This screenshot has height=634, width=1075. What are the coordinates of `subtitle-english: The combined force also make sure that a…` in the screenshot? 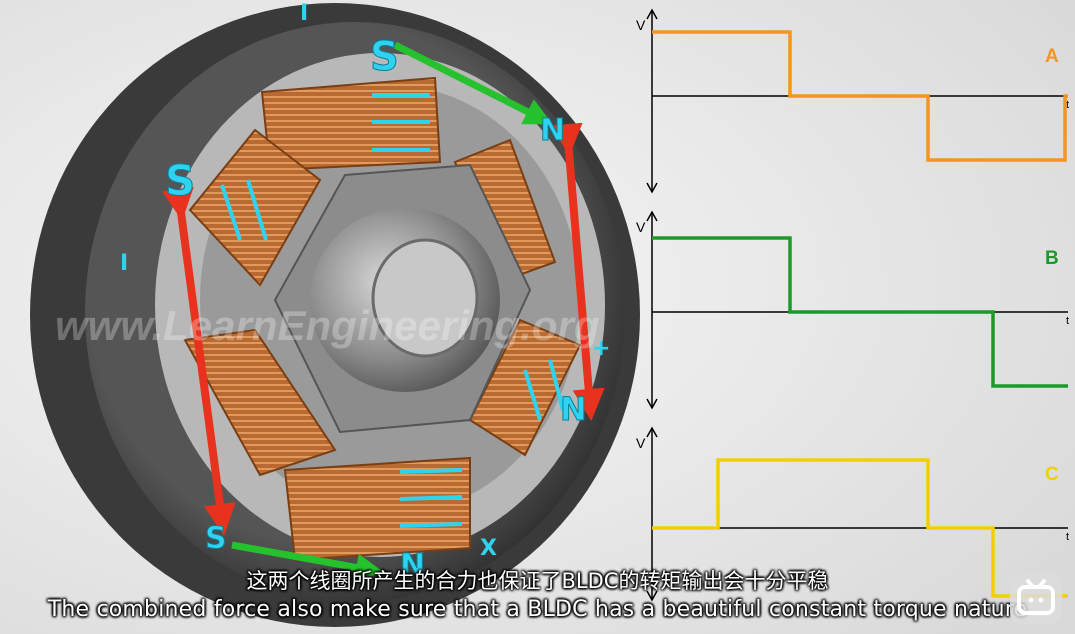 It's located at (537, 609).